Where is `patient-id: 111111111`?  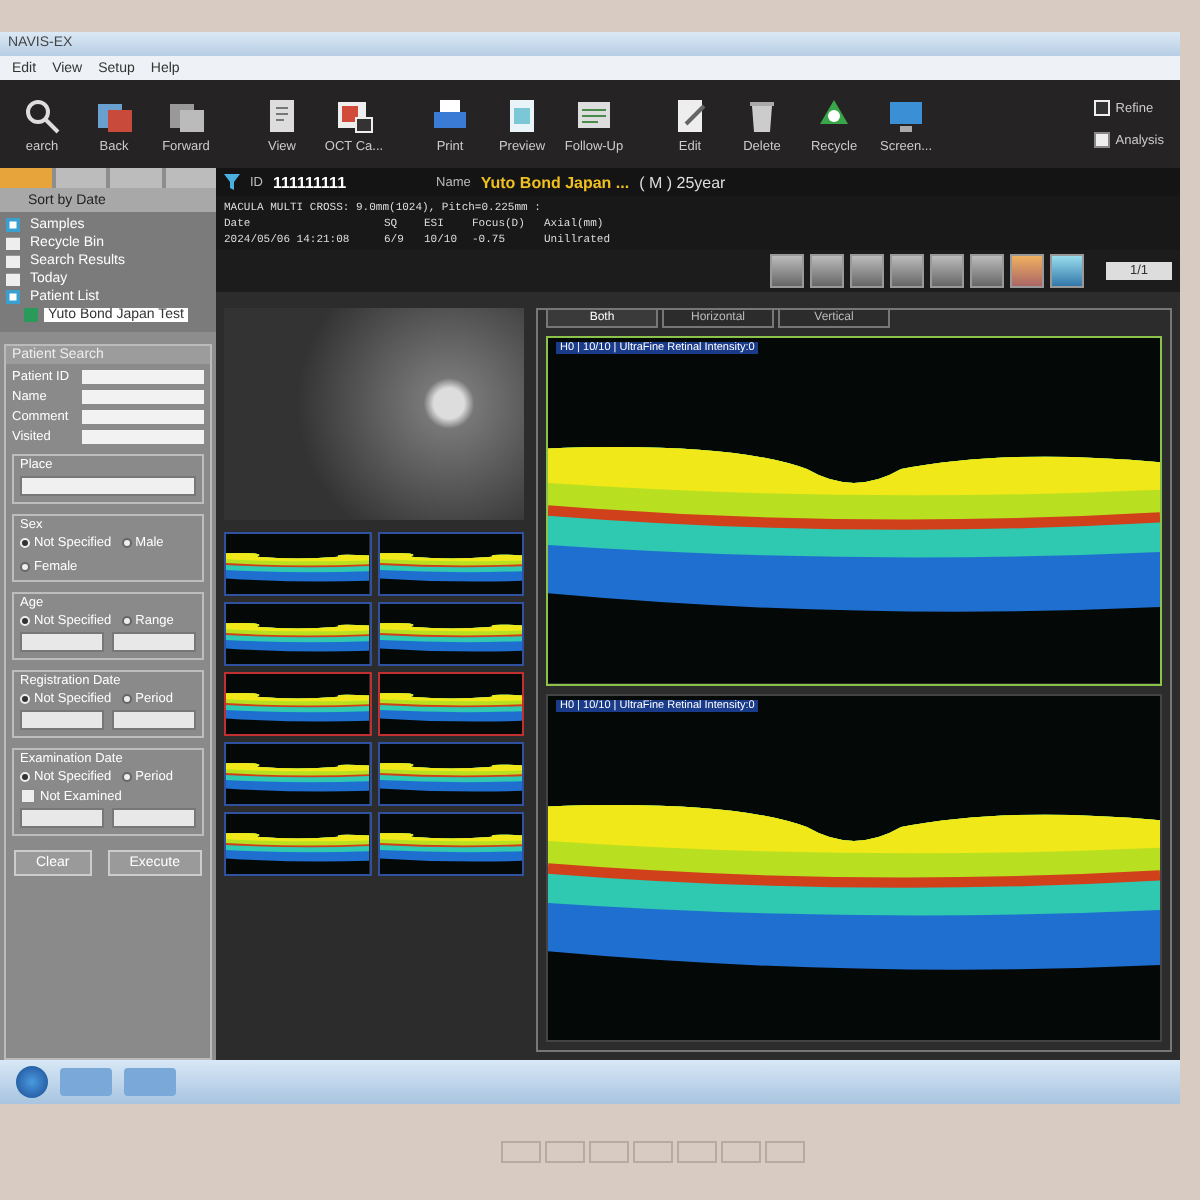 patient-id: 111111111 is located at coordinates (310, 182).